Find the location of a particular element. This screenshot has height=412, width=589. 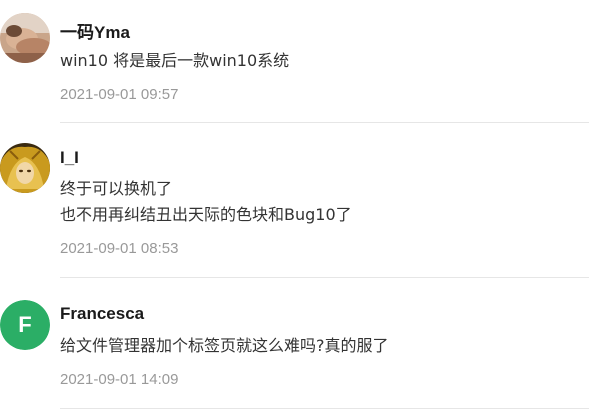

comment-text: 给文件管理器加个标签页就这么难吗?真的服了 is located at coordinates (224, 346).